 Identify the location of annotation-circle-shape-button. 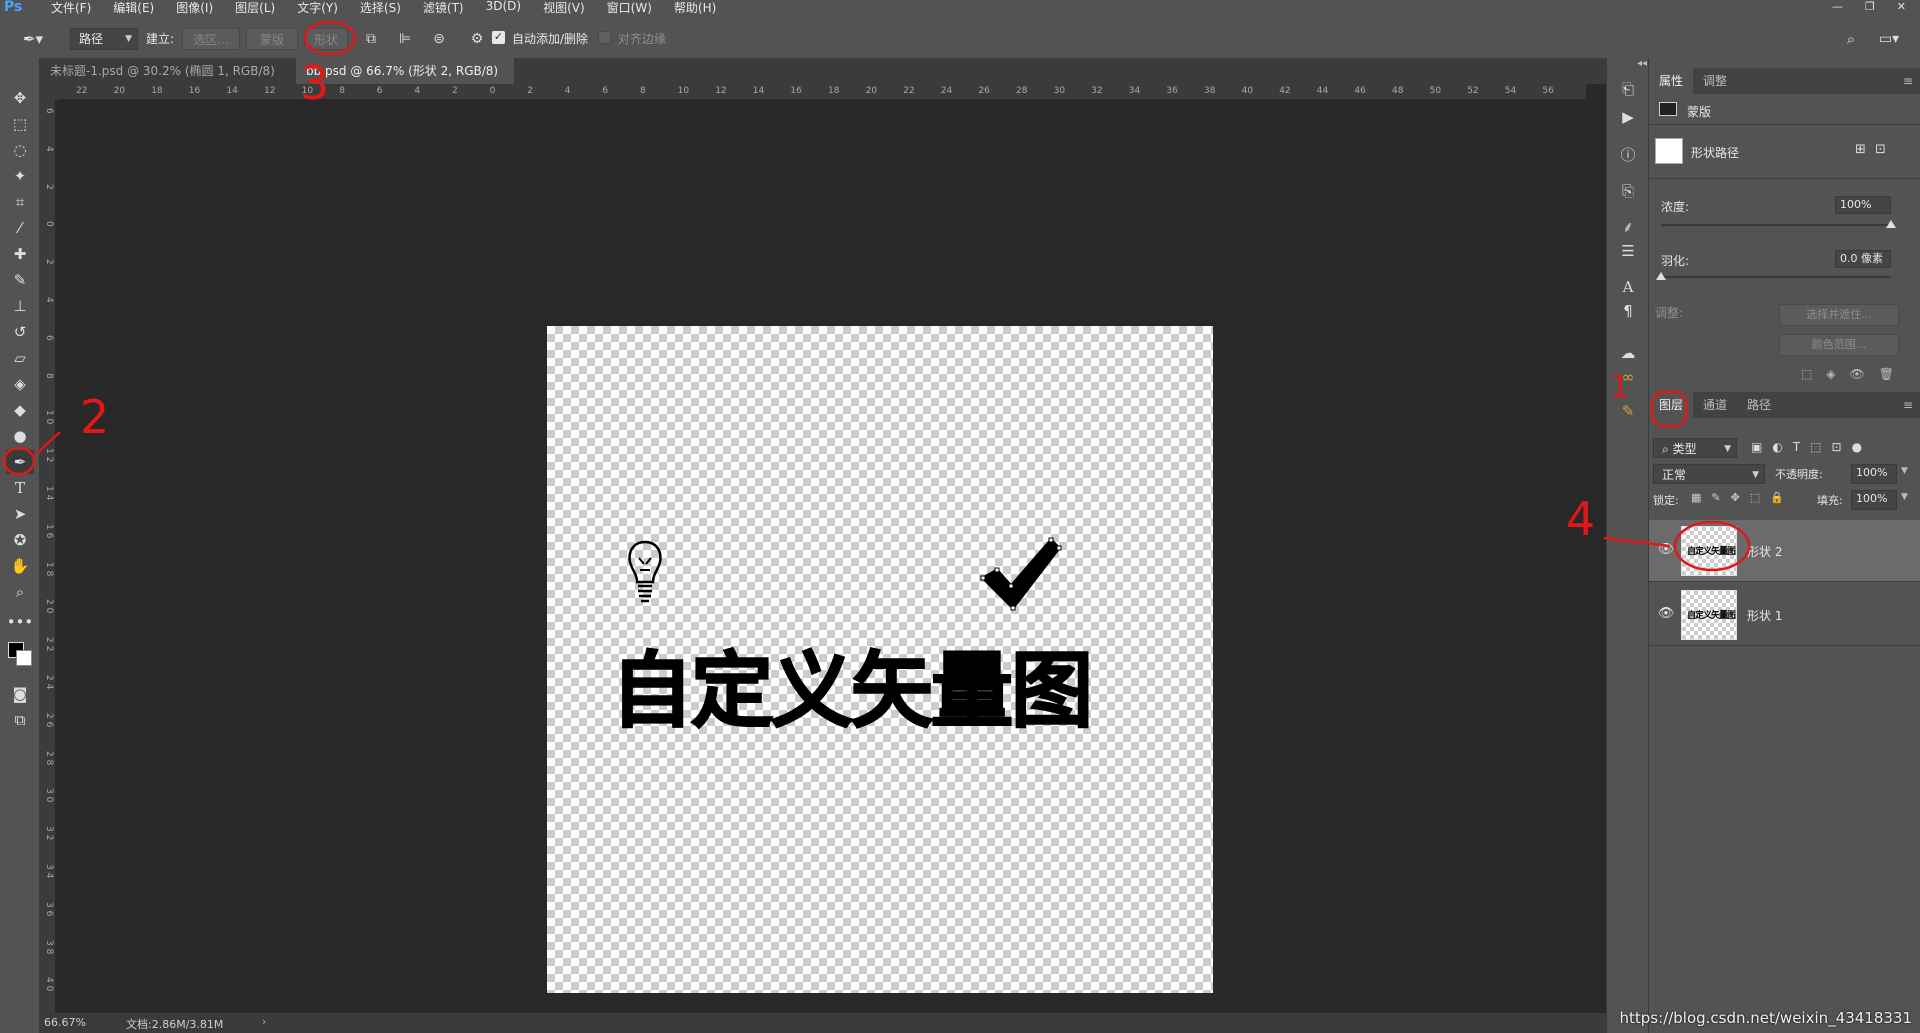
(330, 38).